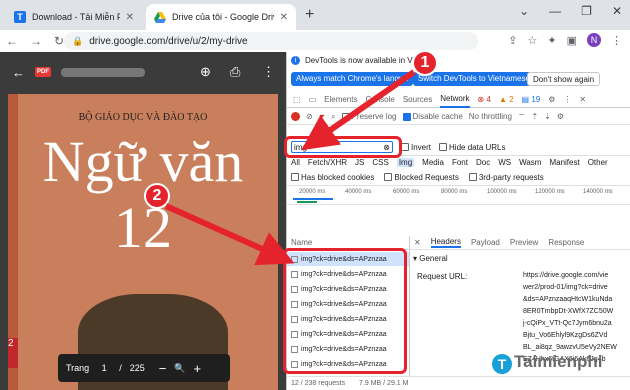  What do you see at coordinates (506, 99) in the screenshot?
I see `warning-count: ▲ 2` at bounding box center [506, 99].